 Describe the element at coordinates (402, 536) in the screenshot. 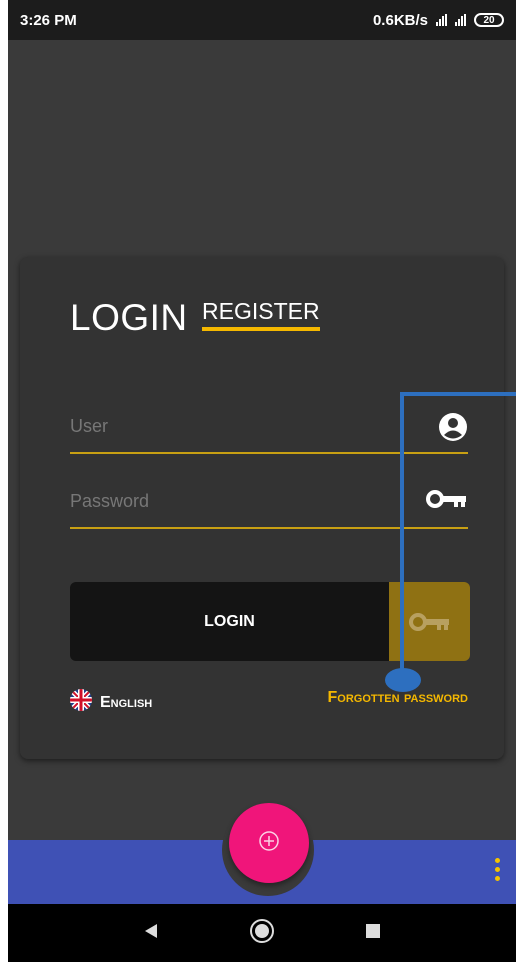

I see `annotation-line-vertical` at that location.